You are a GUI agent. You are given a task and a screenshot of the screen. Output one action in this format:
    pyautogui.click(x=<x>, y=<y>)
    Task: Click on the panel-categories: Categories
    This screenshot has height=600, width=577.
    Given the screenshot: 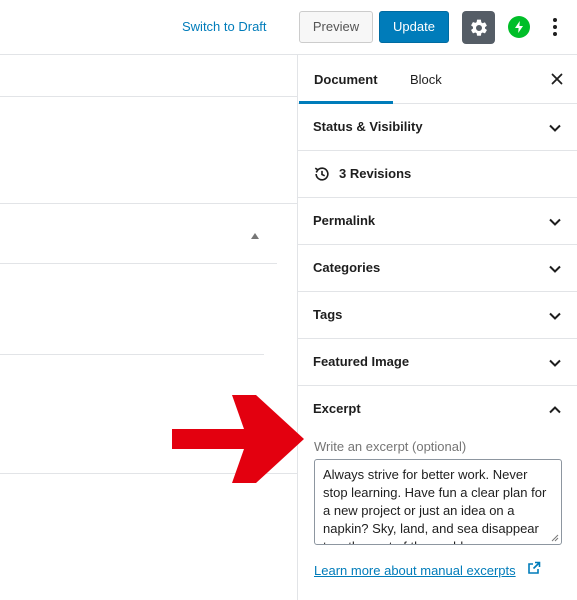 What is the action you would take?
    pyautogui.click(x=437, y=268)
    